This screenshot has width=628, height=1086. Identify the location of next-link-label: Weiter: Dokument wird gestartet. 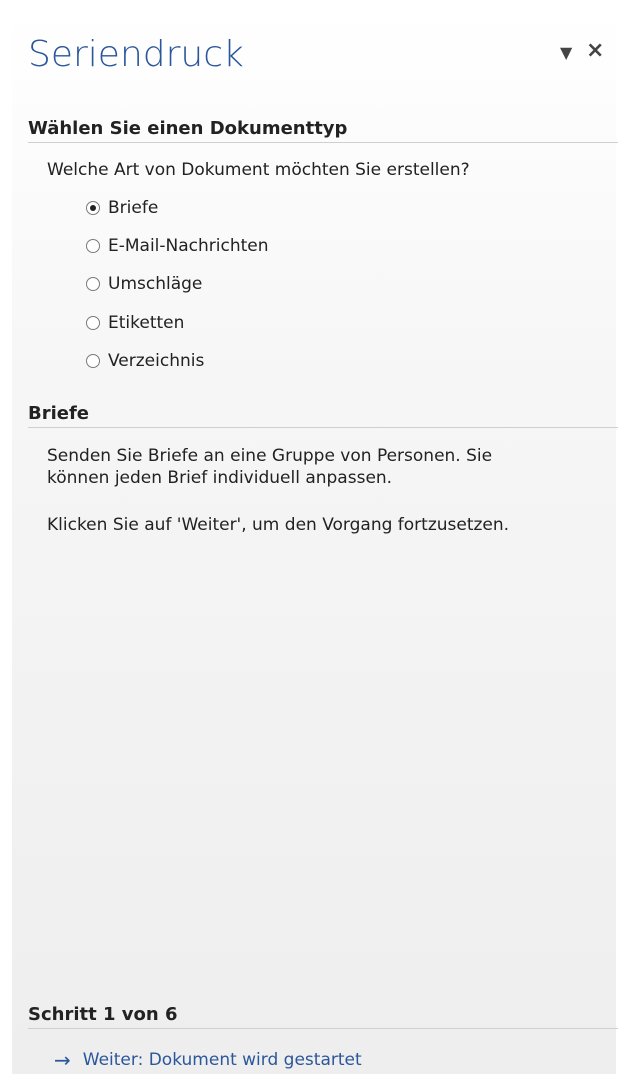
(222, 1060).